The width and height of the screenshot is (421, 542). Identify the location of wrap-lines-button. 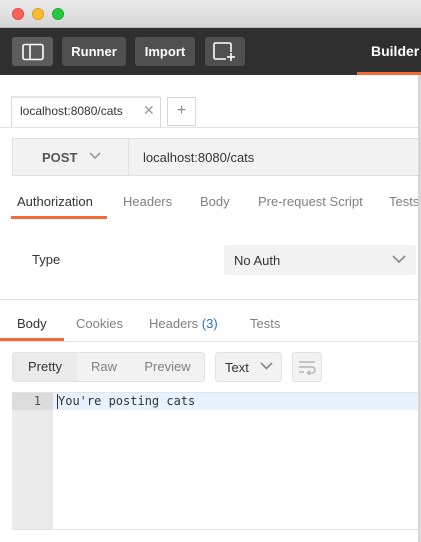
(307, 367).